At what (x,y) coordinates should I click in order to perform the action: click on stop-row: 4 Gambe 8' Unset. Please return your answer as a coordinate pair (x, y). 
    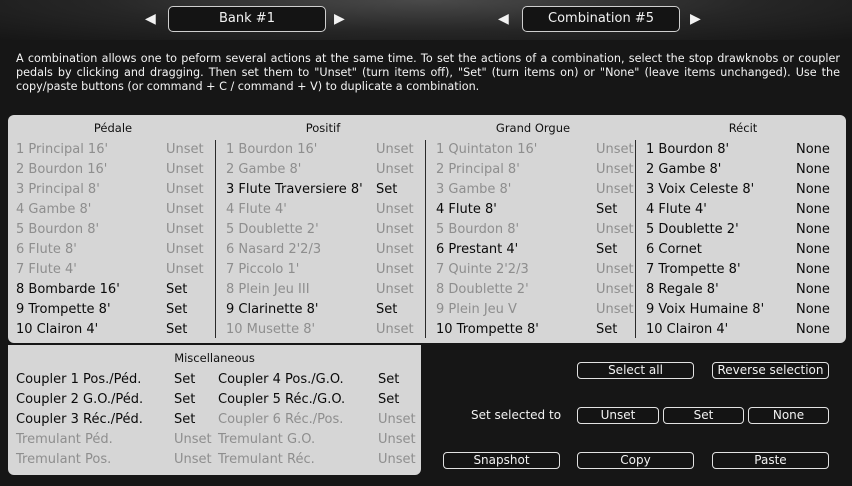
    Looking at the image, I should click on (114, 210).